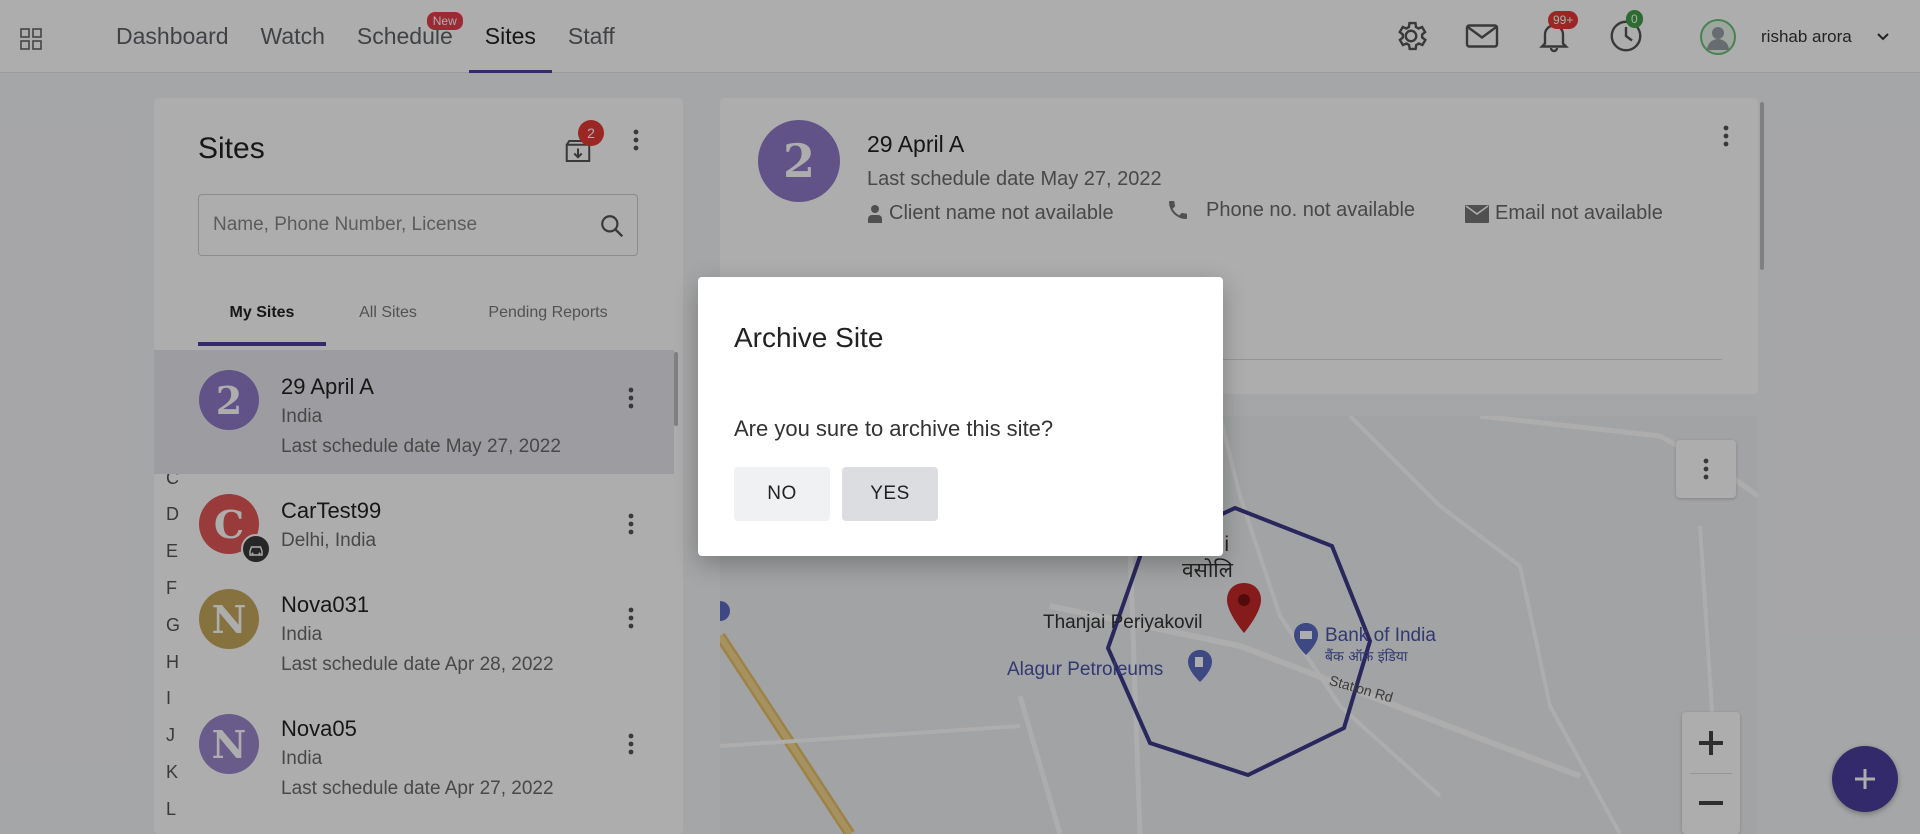 This screenshot has width=1920, height=834. What do you see at coordinates (894, 428) in the screenshot?
I see `dialog-message: Are you sure to archive this site?` at bounding box center [894, 428].